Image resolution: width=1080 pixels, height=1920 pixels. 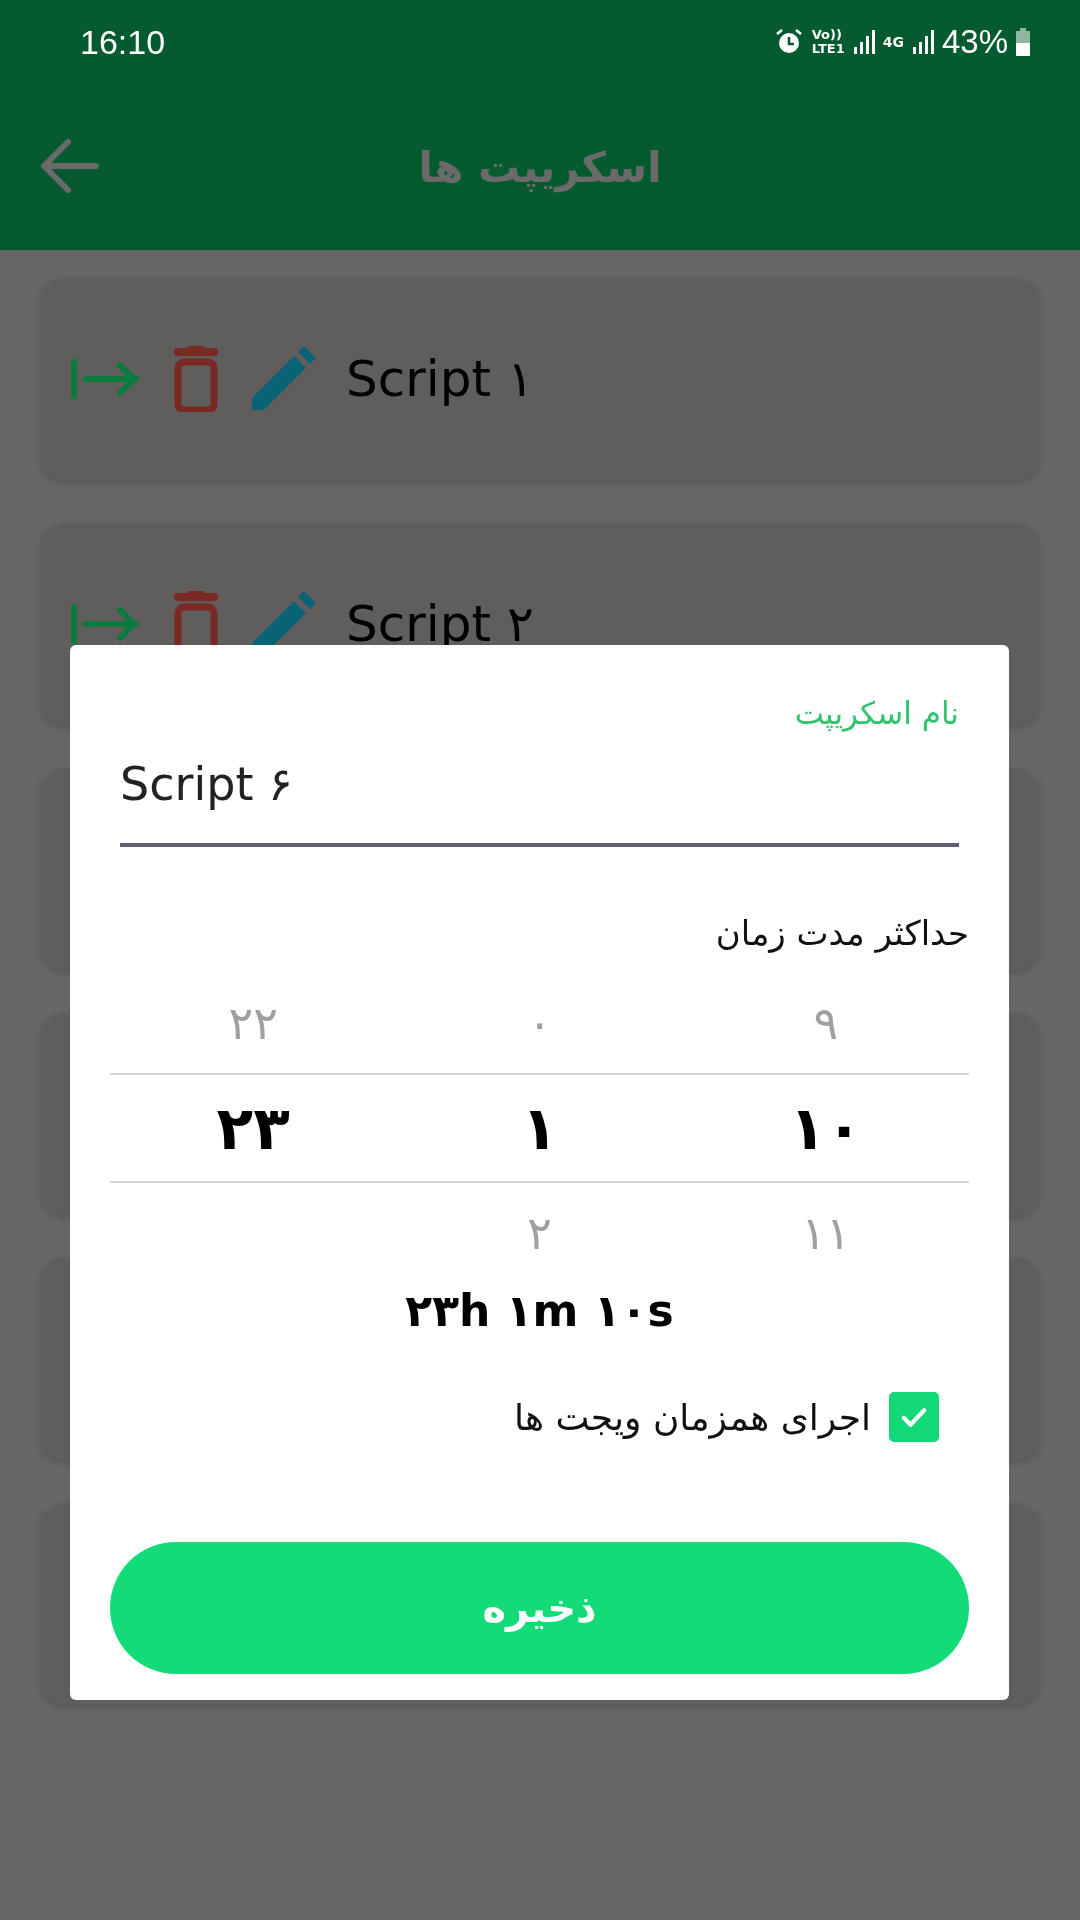 I want to click on status-time: 16:10, so click(x=123, y=42).